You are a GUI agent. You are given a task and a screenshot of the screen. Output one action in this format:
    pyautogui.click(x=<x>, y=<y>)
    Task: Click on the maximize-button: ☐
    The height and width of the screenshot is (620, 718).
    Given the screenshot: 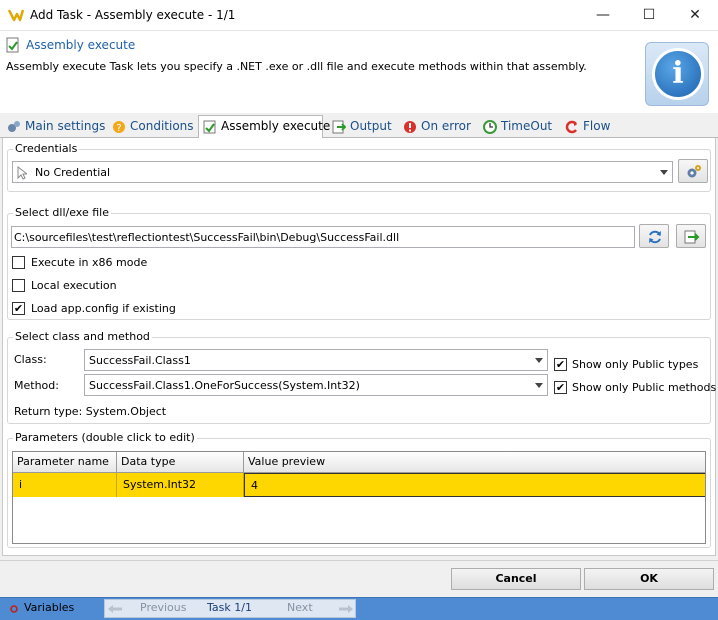 What is the action you would take?
    pyautogui.click(x=649, y=15)
    